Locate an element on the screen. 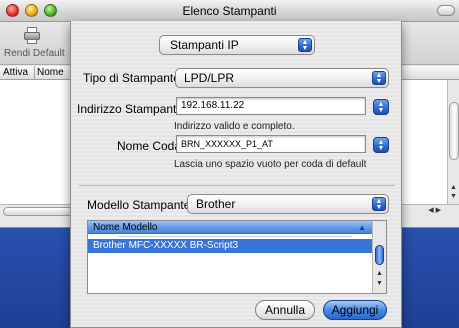 The image size is (459, 328). model-name-column-header: Nome Modello ▲ is located at coordinates (230, 227).